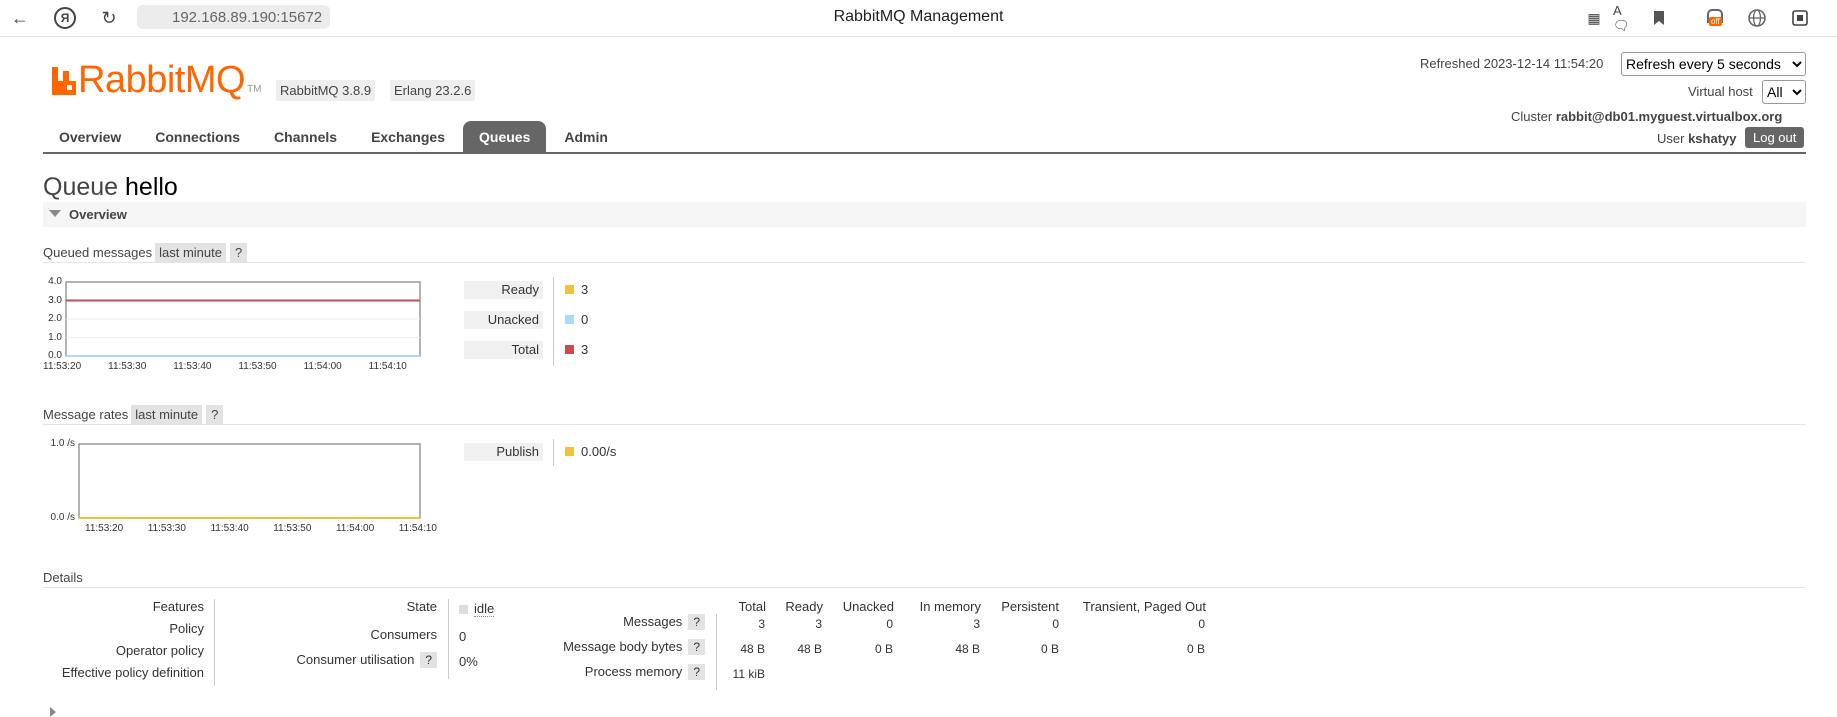 The height and width of the screenshot is (717, 1837). I want to click on extensions-icon, so click(1800, 18).